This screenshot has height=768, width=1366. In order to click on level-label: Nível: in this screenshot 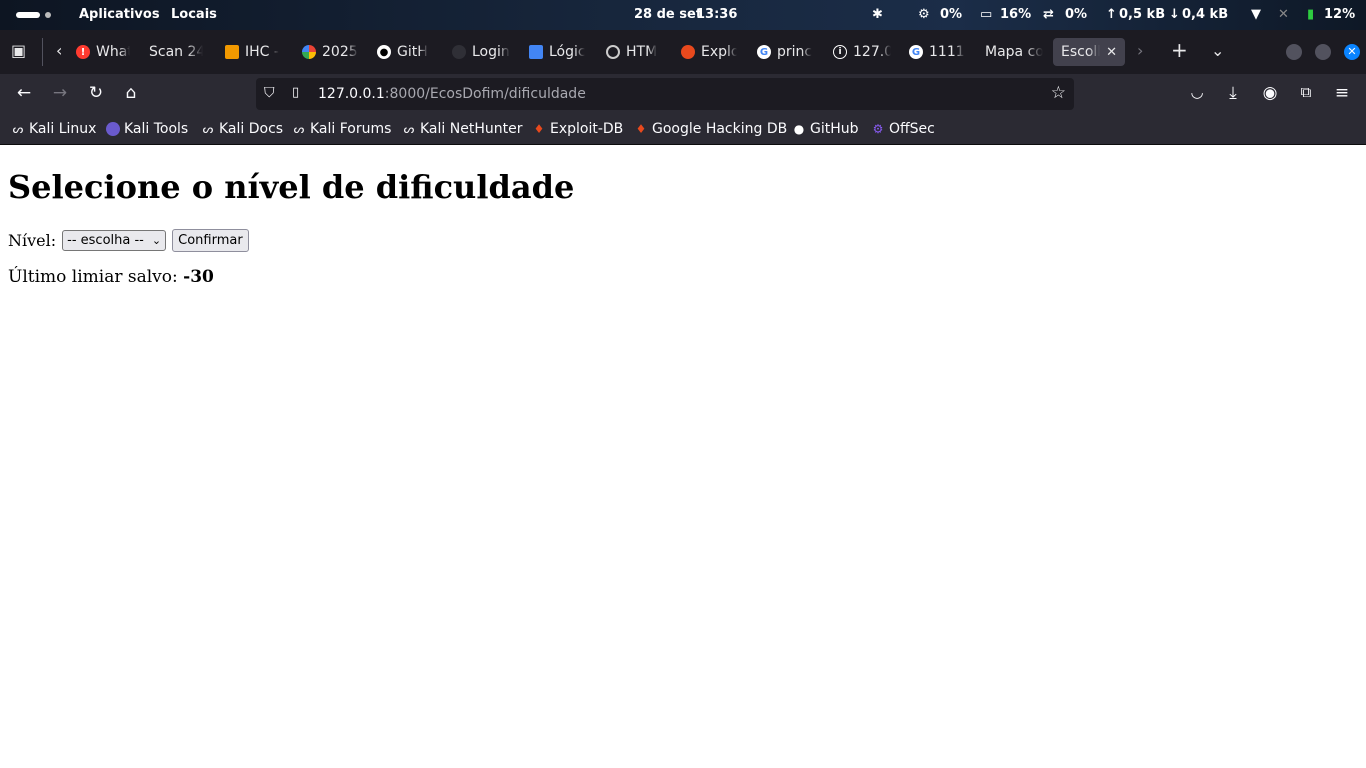, I will do `click(32, 240)`.